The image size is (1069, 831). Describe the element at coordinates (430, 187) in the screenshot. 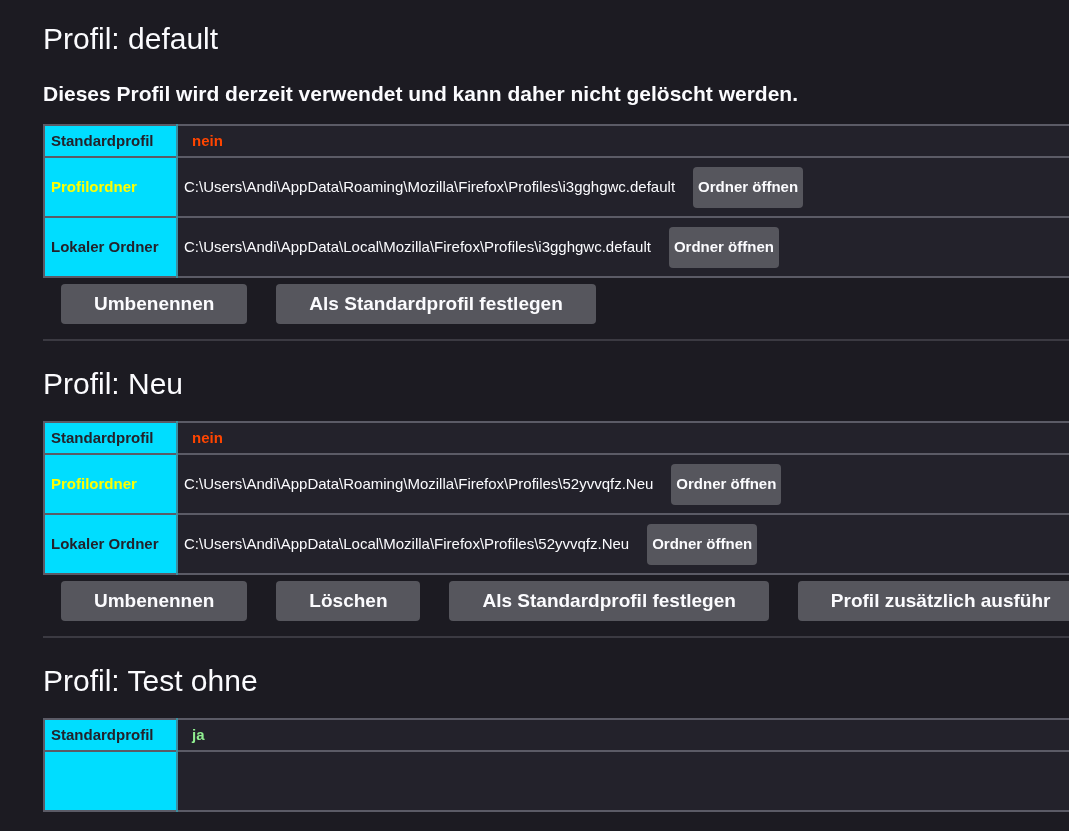

I see `folder-path: C:\Users\Andi\AppData\Roaming\Mozilla\Firefox\Profiles\i3gghgwc.default` at that location.